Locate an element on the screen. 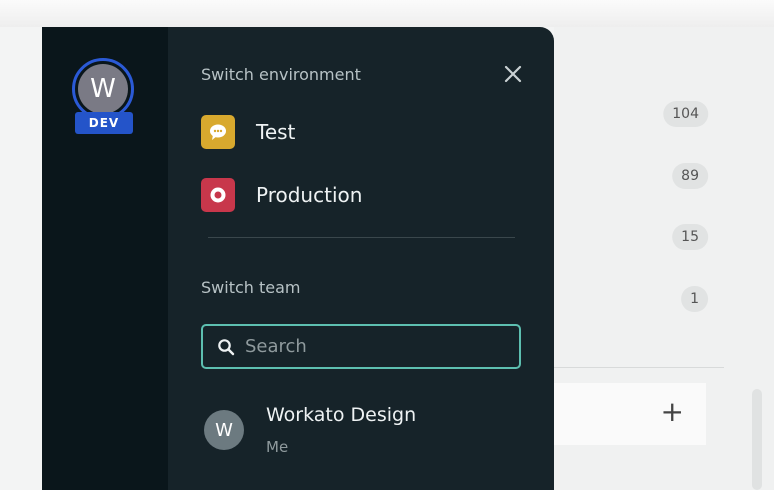 This screenshot has width=774, height=490. avatar-initial: W is located at coordinates (103, 89).